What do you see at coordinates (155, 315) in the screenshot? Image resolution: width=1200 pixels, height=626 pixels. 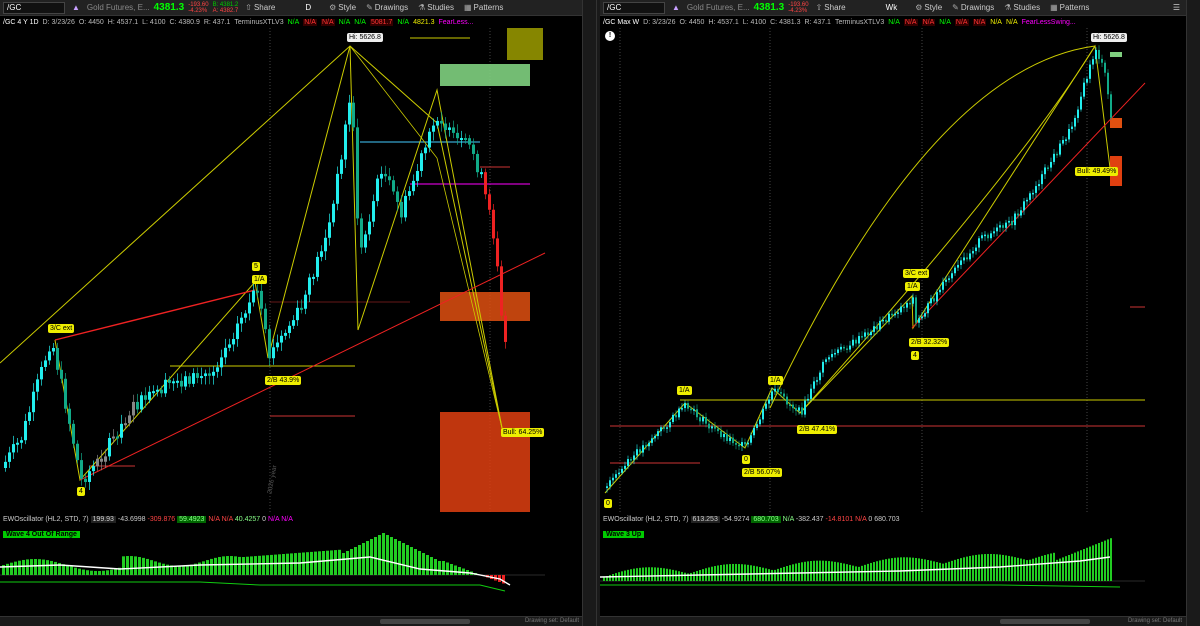 I see `trend-line` at bounding box center [155, 315].